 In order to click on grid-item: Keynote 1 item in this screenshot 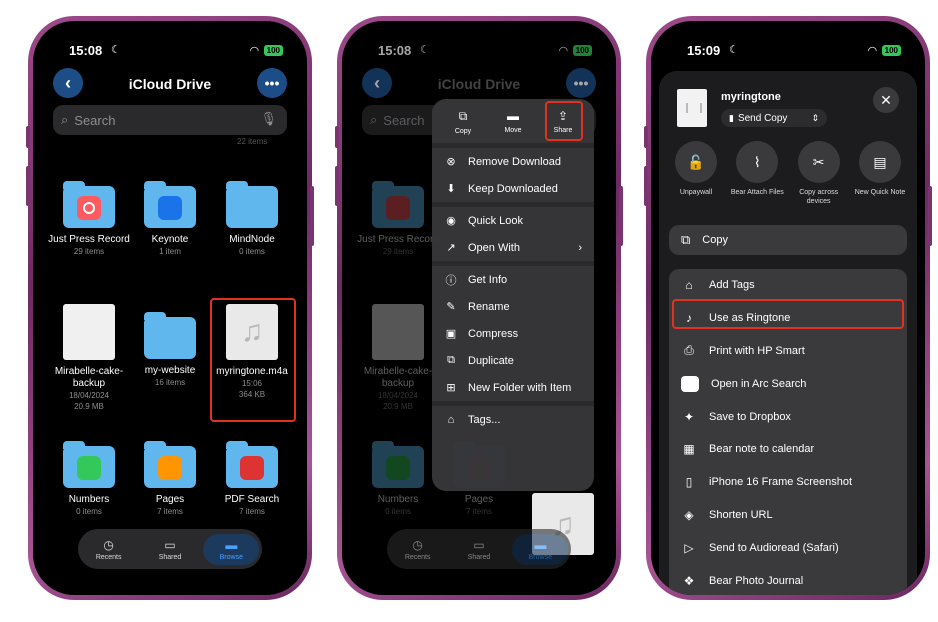, I will do `click(170, 219)`.